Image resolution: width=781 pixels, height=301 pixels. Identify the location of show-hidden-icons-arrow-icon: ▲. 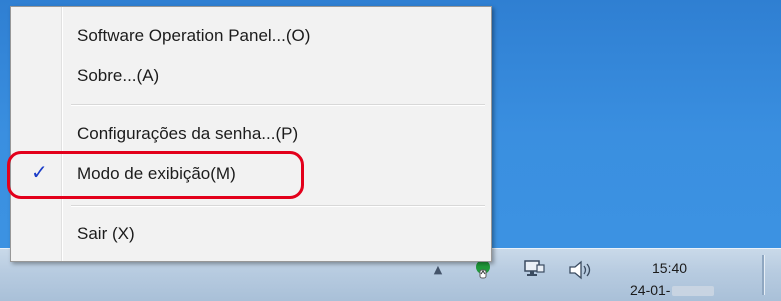
(438, 269).